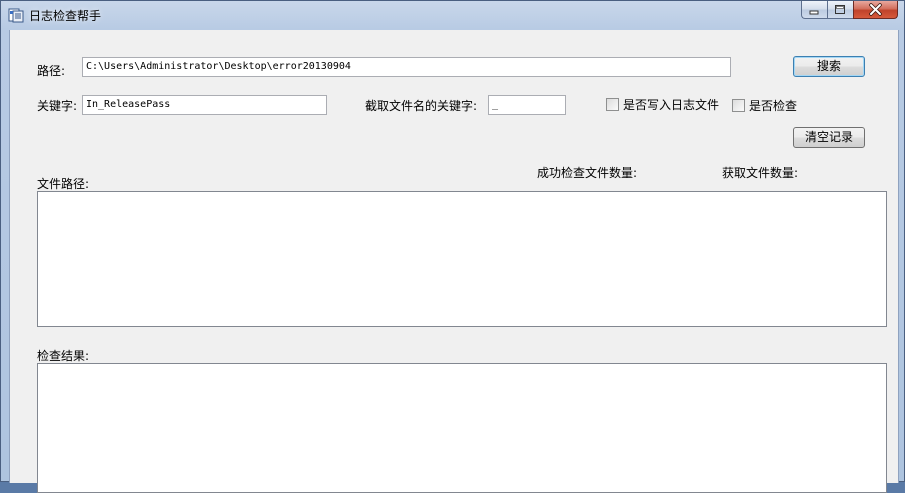 This screenshot has width=905, height=493. What do you see at coordinates (612, 104) in the screenshot?
I see `write-log-checkbox` at bounding box center [612, 104].